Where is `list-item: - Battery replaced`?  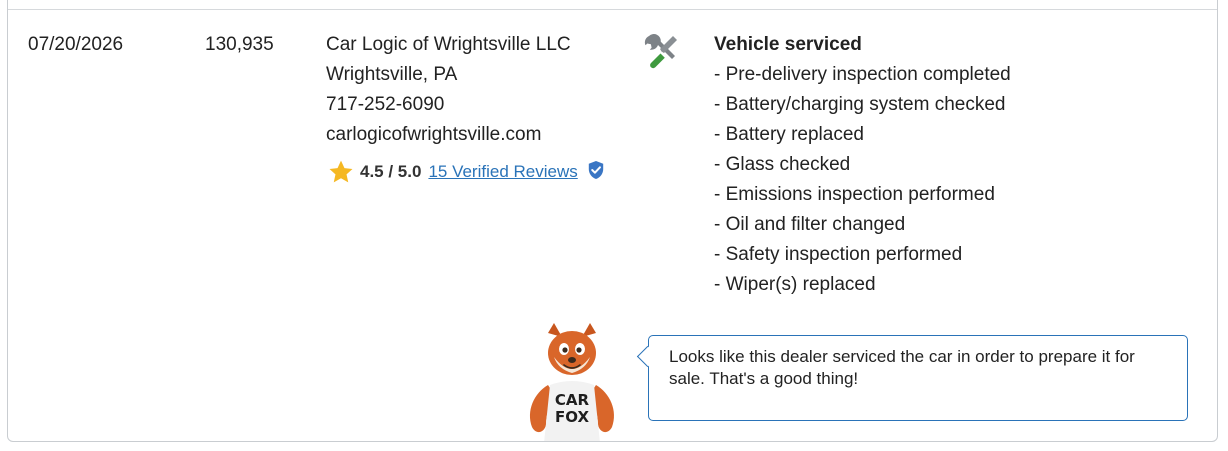 list-item: - Battery replaced is located at coordinates (789, 134).